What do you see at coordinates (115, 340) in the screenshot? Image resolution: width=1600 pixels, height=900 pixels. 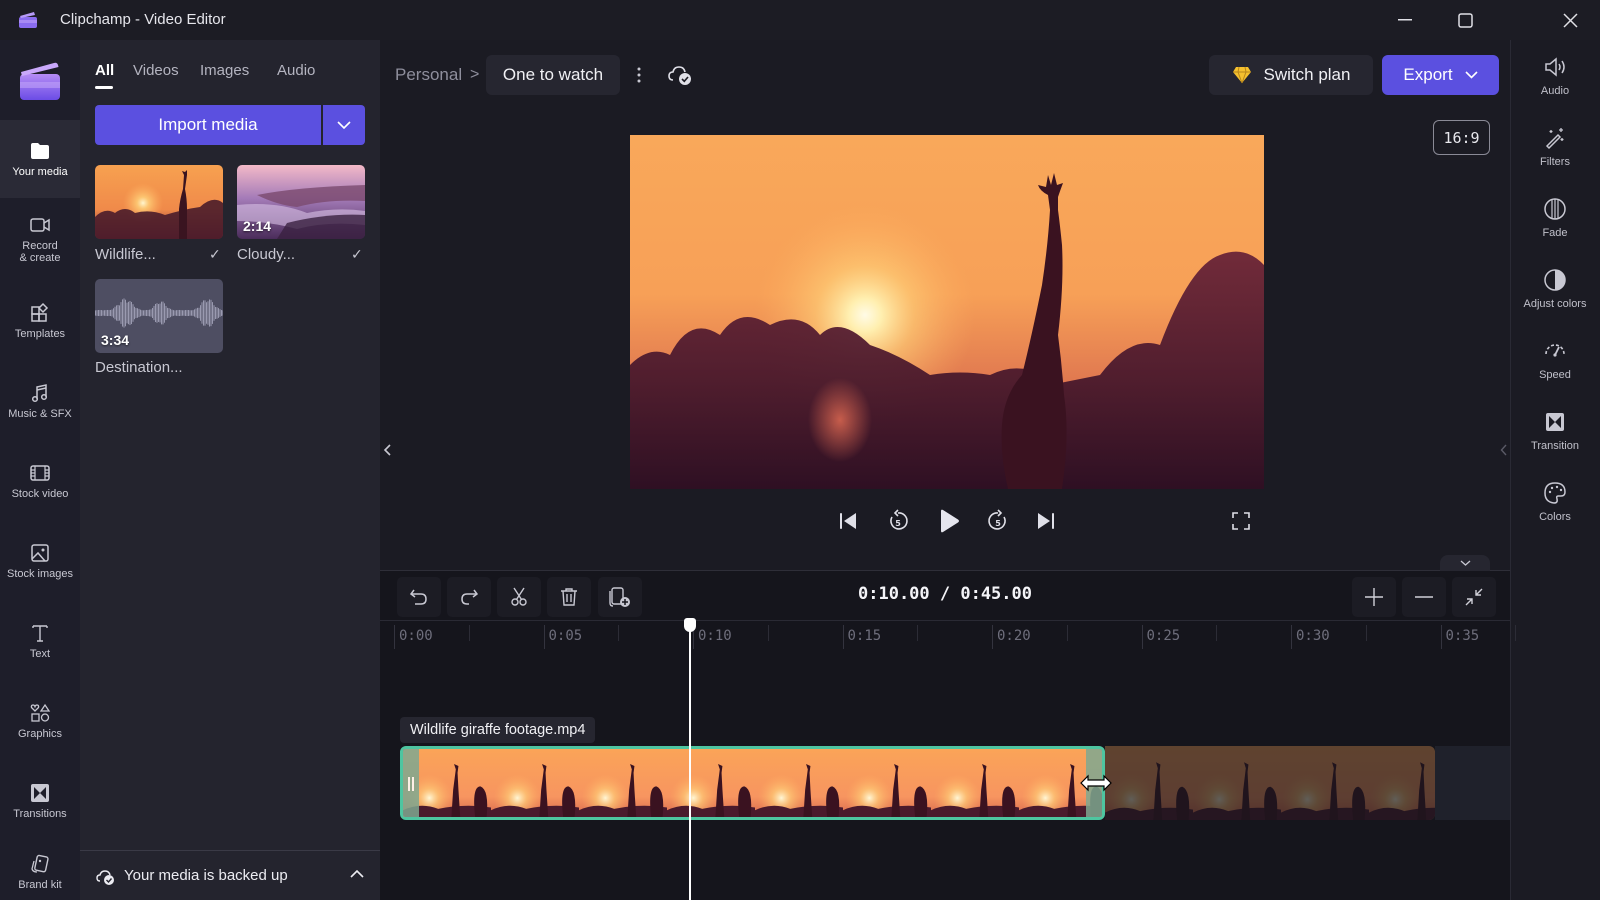 I see `media-duration: 3:34` at bounding box center [115, 340].